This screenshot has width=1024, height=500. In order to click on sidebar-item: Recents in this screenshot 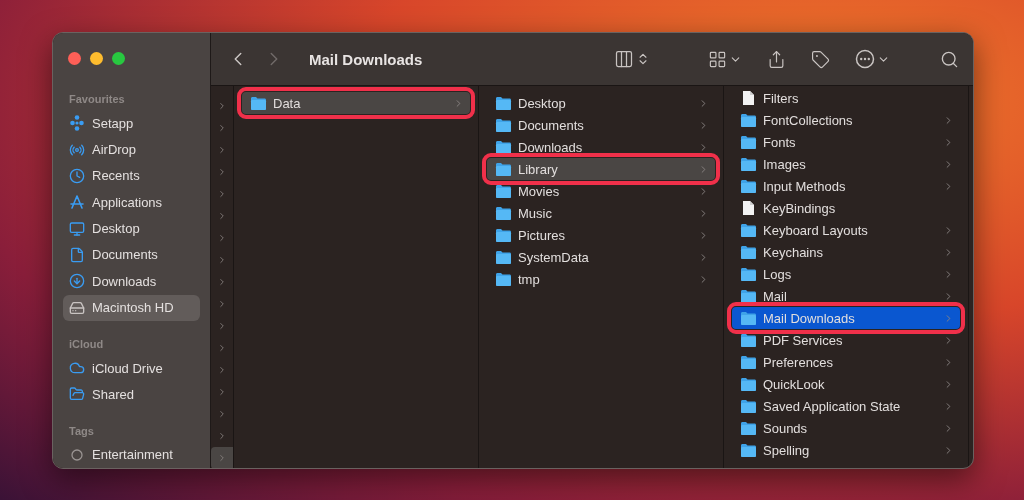, I will do `click(131, 176)`.